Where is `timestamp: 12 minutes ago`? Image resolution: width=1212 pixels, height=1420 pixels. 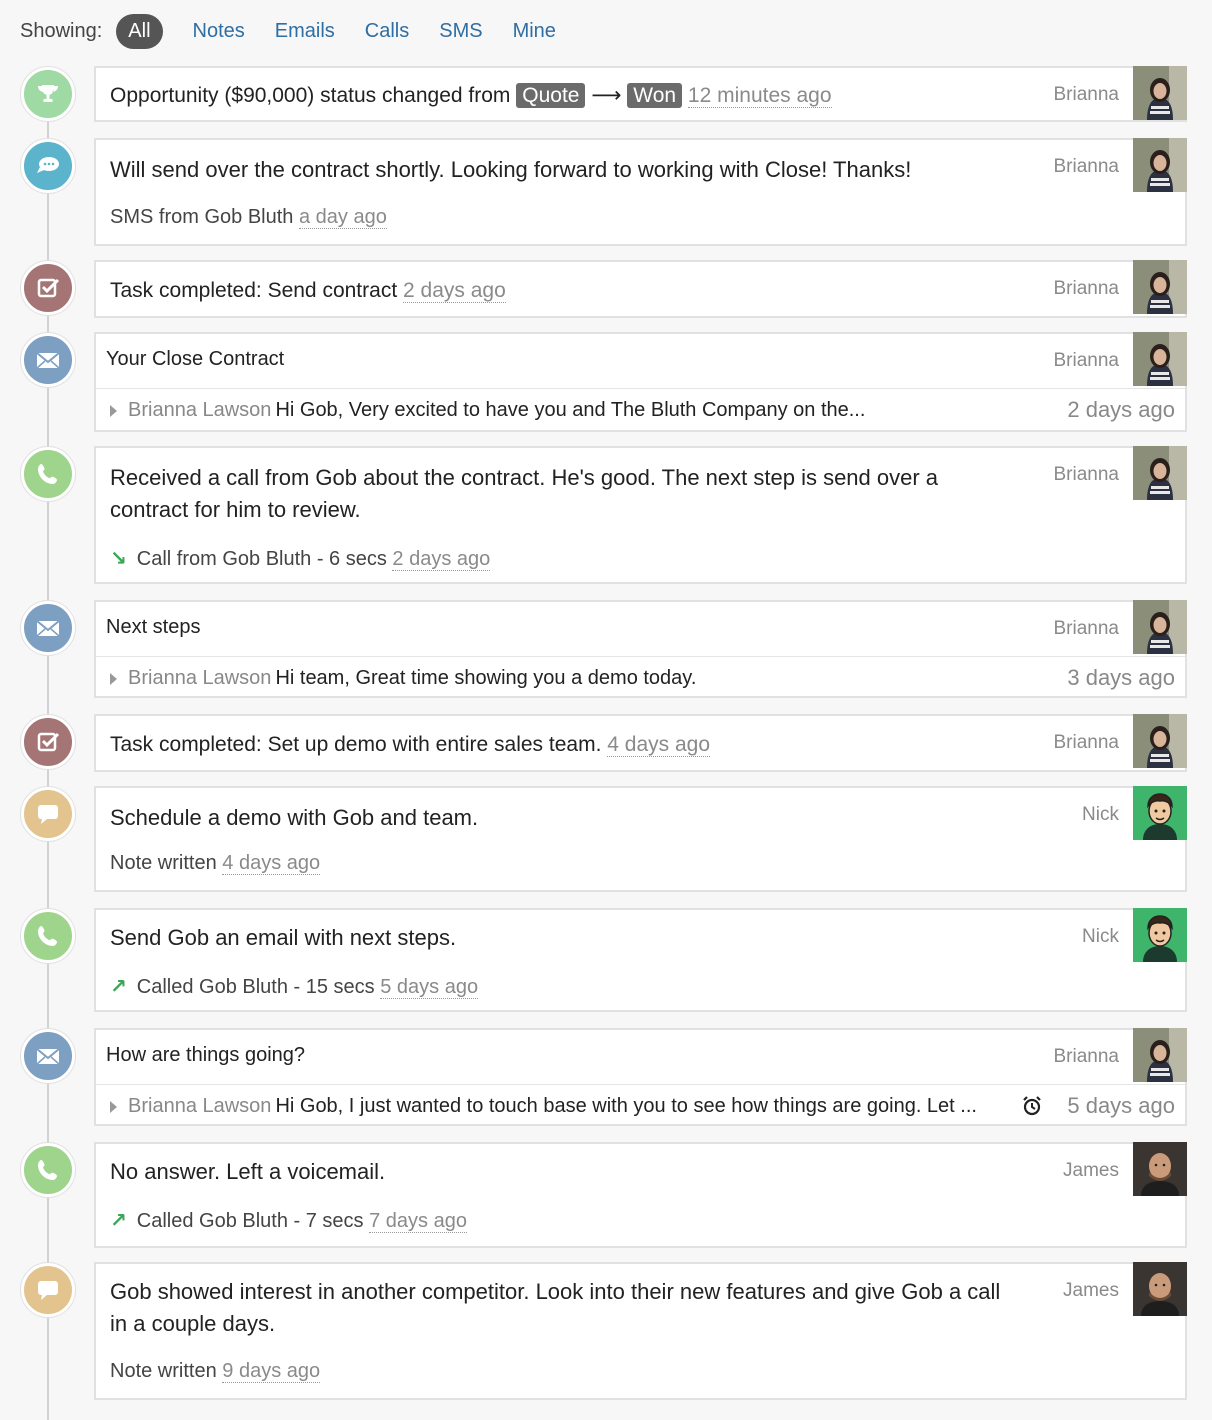
timestamp: 12 minutes ago is located at coordinates (759, 96).